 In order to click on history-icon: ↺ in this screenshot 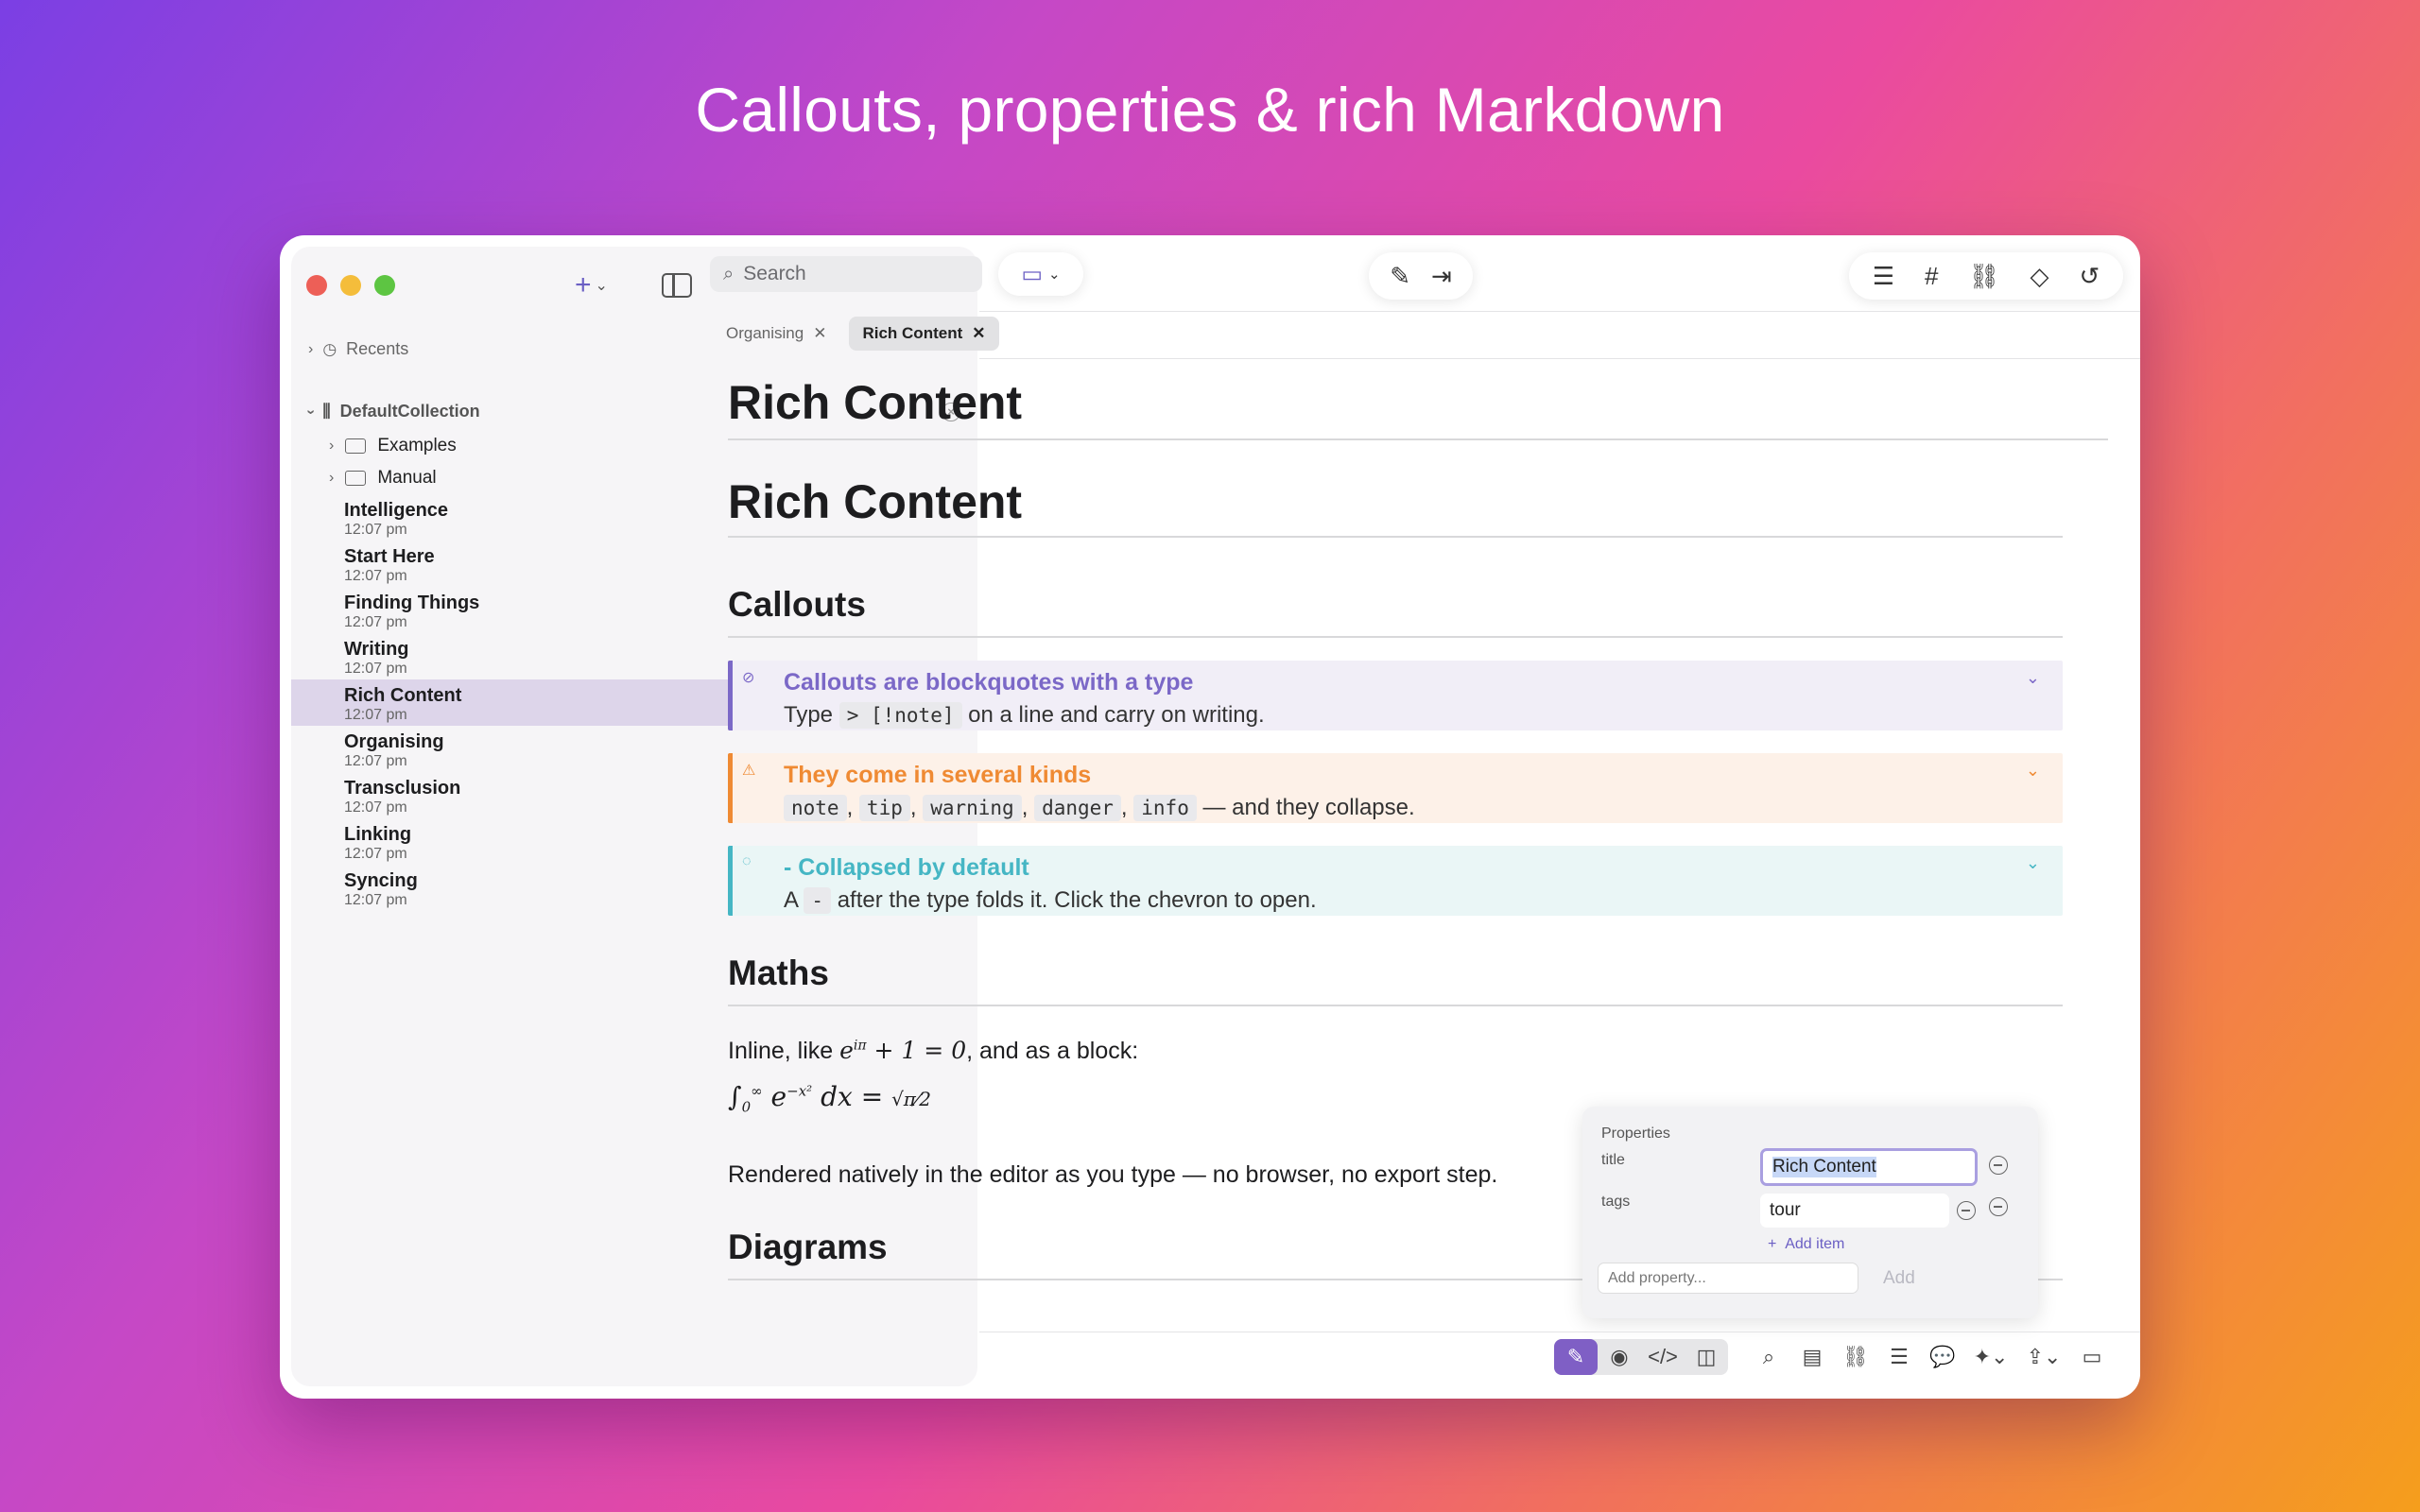, I will do `click(2090, 276)`.